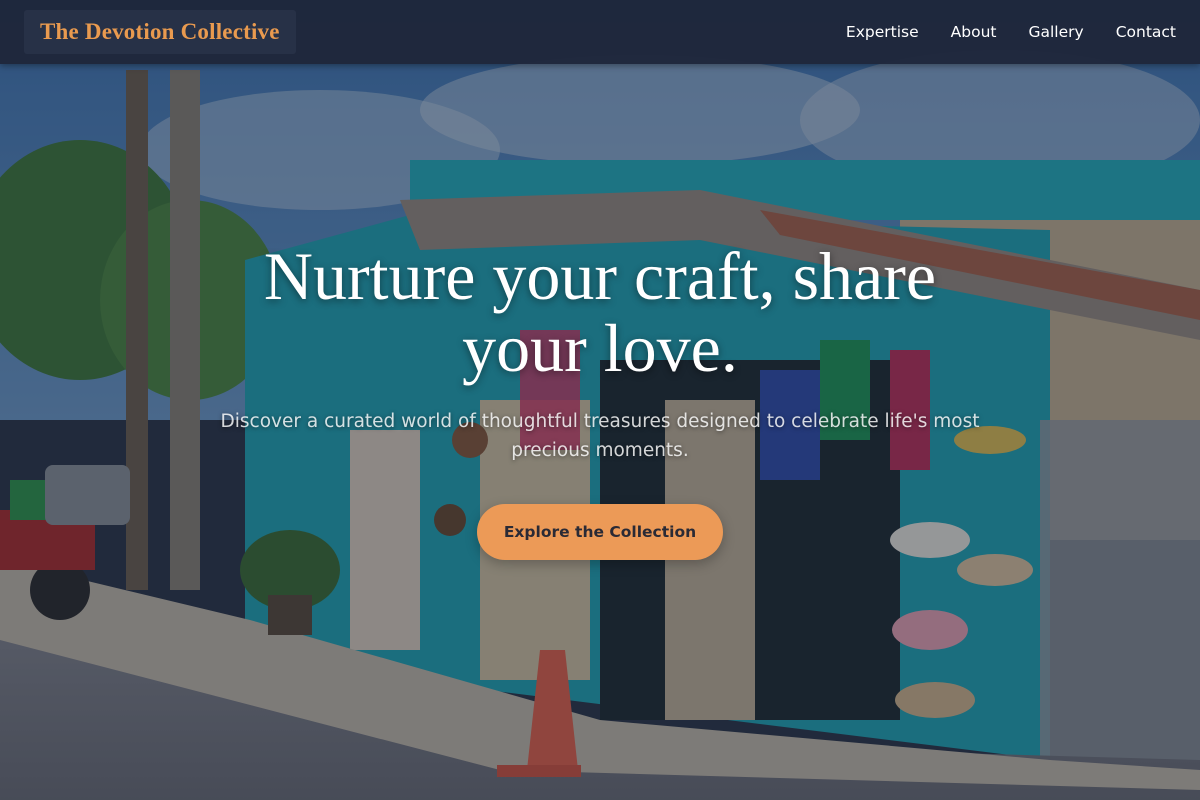  Describe the element at coordinates (1055, 32) in the screenshot. I see `nav-link-gallery: Gallery` at that location.